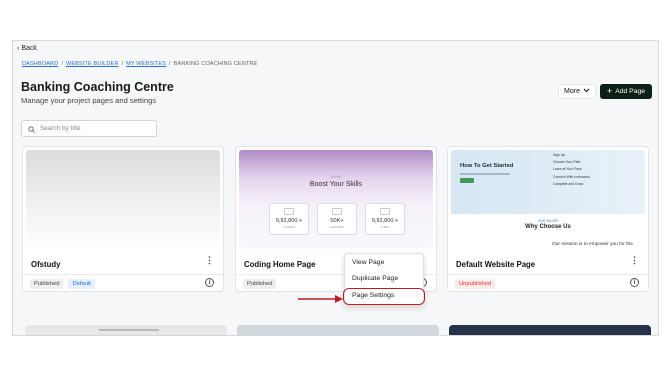 The height and width of the screenshot is (376, 670). What do you see at coordinates (496, 264) in the screenshot?
I see `page-name: Default Website Page` at bounding box center [496, 264].